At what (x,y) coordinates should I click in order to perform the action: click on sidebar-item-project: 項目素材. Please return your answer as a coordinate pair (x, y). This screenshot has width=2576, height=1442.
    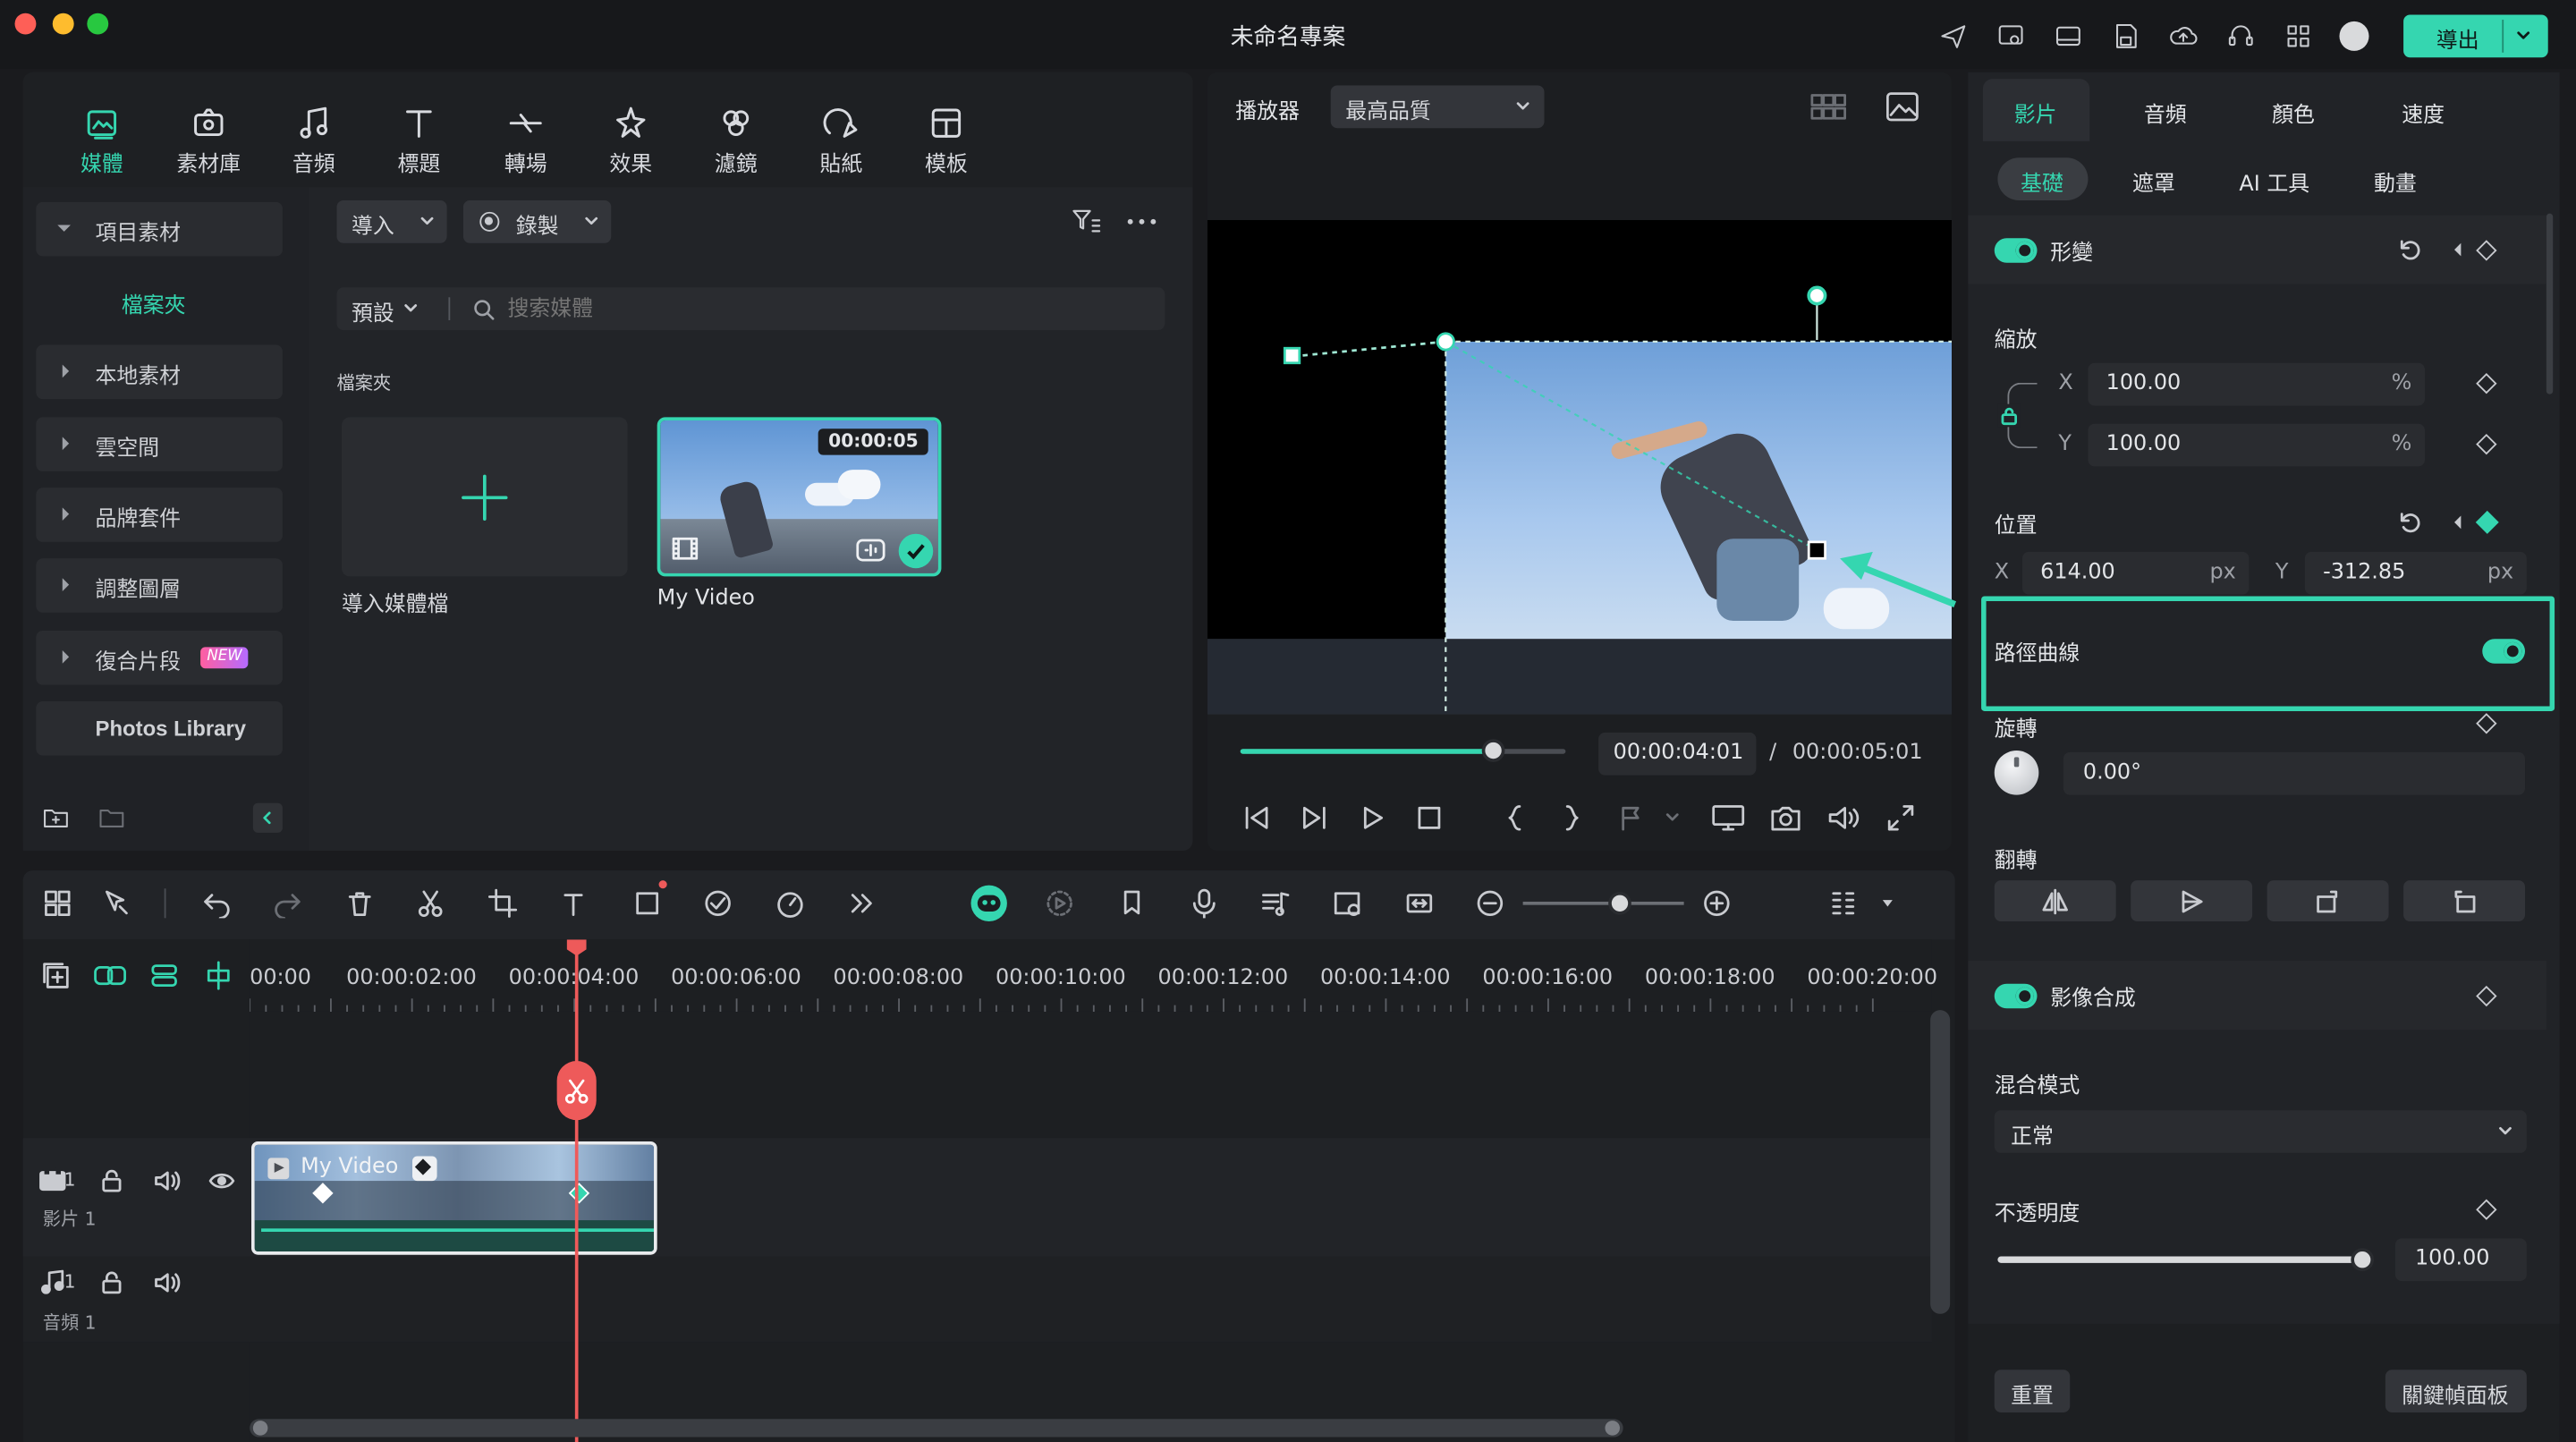
    Looking at the image, I should click on (159, 229).